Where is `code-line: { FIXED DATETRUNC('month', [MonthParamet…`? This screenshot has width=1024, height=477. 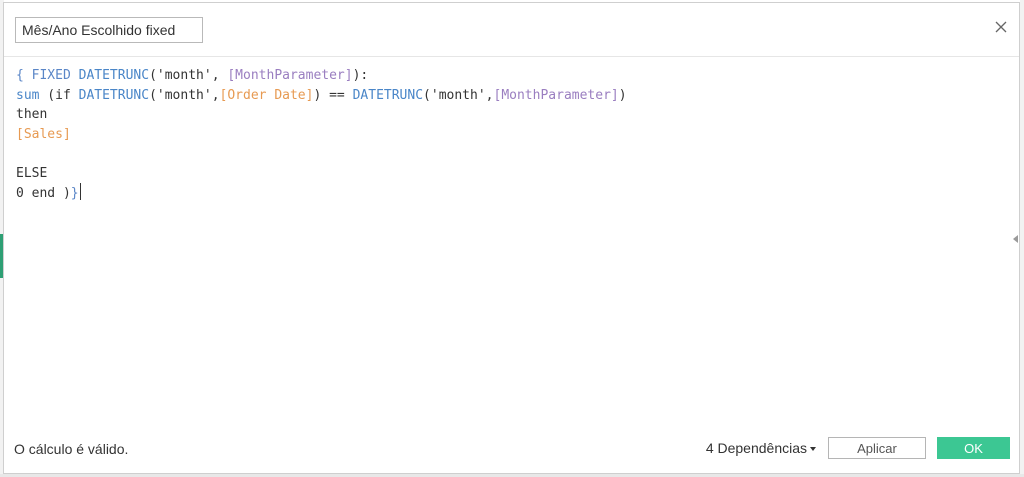 code-line: { FIXED DATETRUNC('month', [MonthParamet… is located at coordinates (506, 76).